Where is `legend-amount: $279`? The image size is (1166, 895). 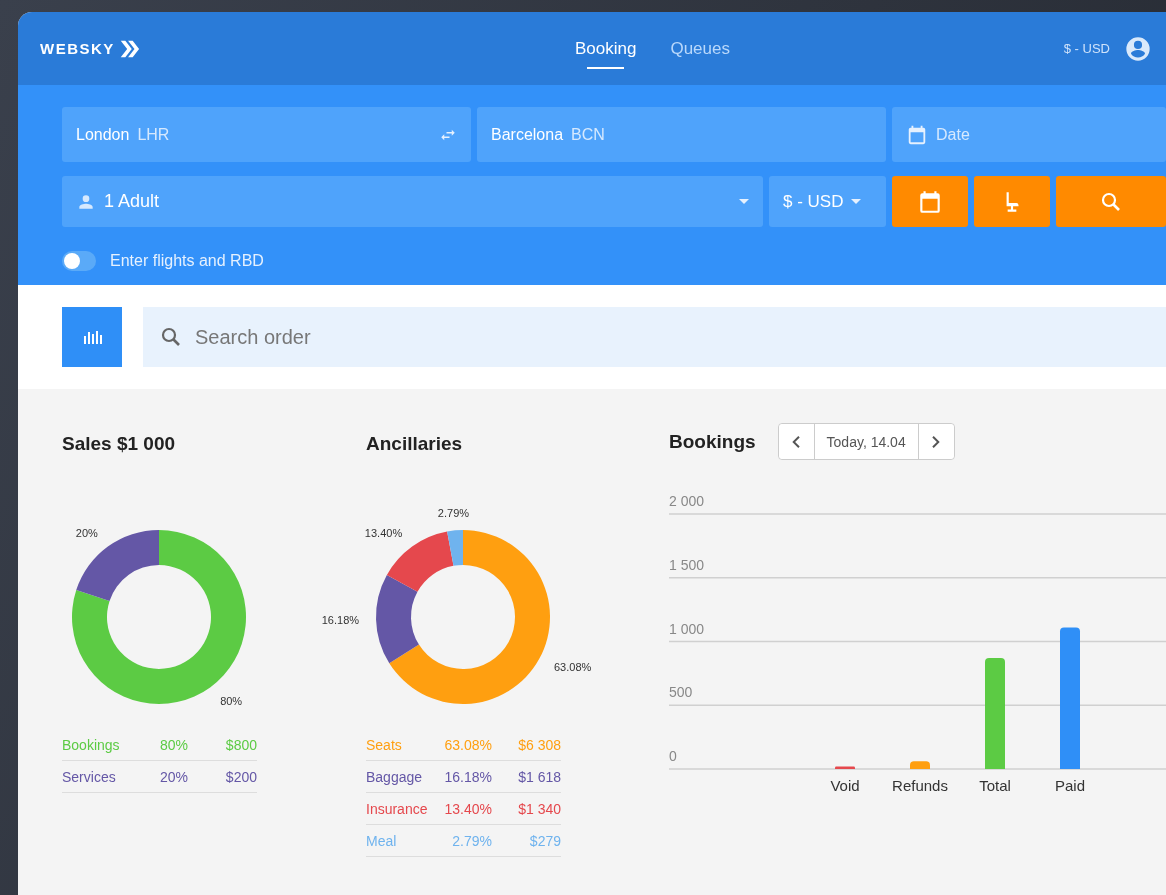 legend-amount: $279 is located at coordinates (544, 840).